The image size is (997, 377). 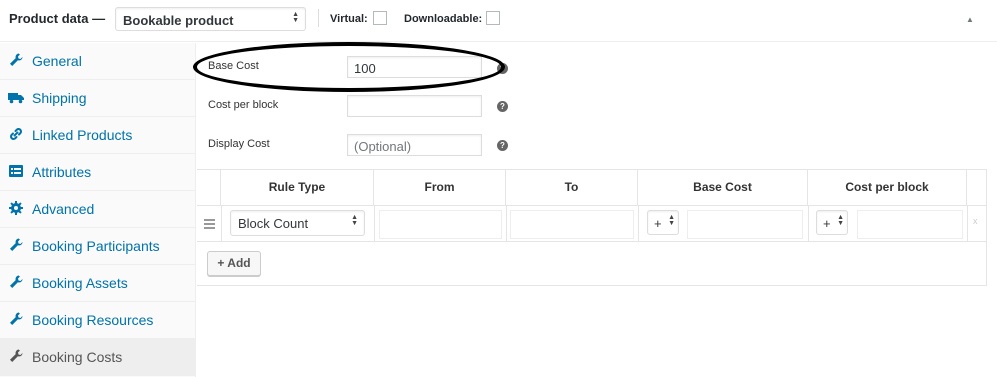 I want to click on drag-handle-icon, so click(x=209, y=225).